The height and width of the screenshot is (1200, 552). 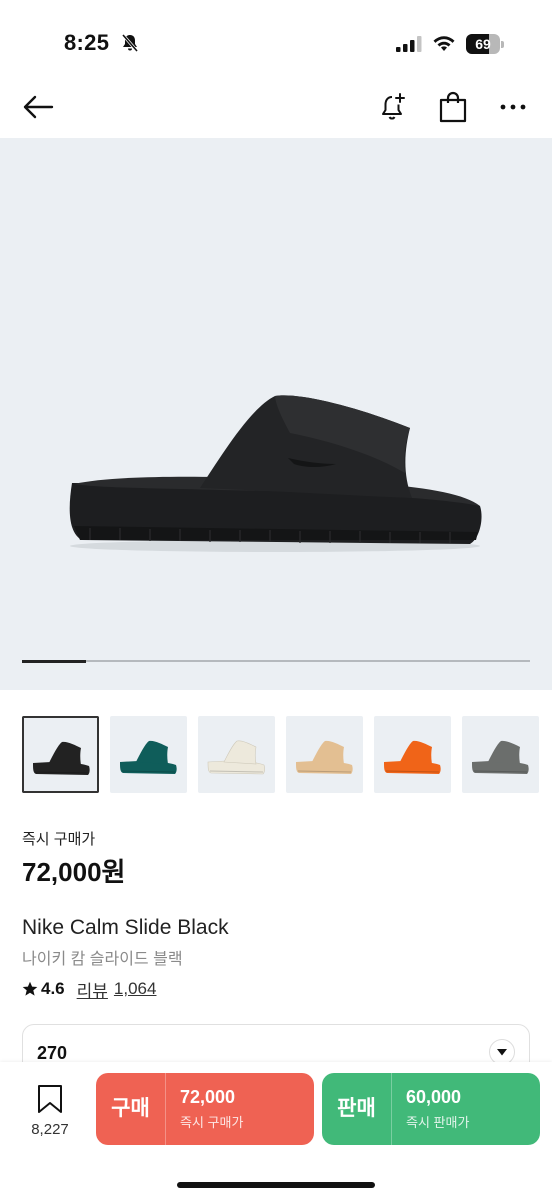 I want to click on wishlist-button: 8,227, so click(x=50, y=1114).